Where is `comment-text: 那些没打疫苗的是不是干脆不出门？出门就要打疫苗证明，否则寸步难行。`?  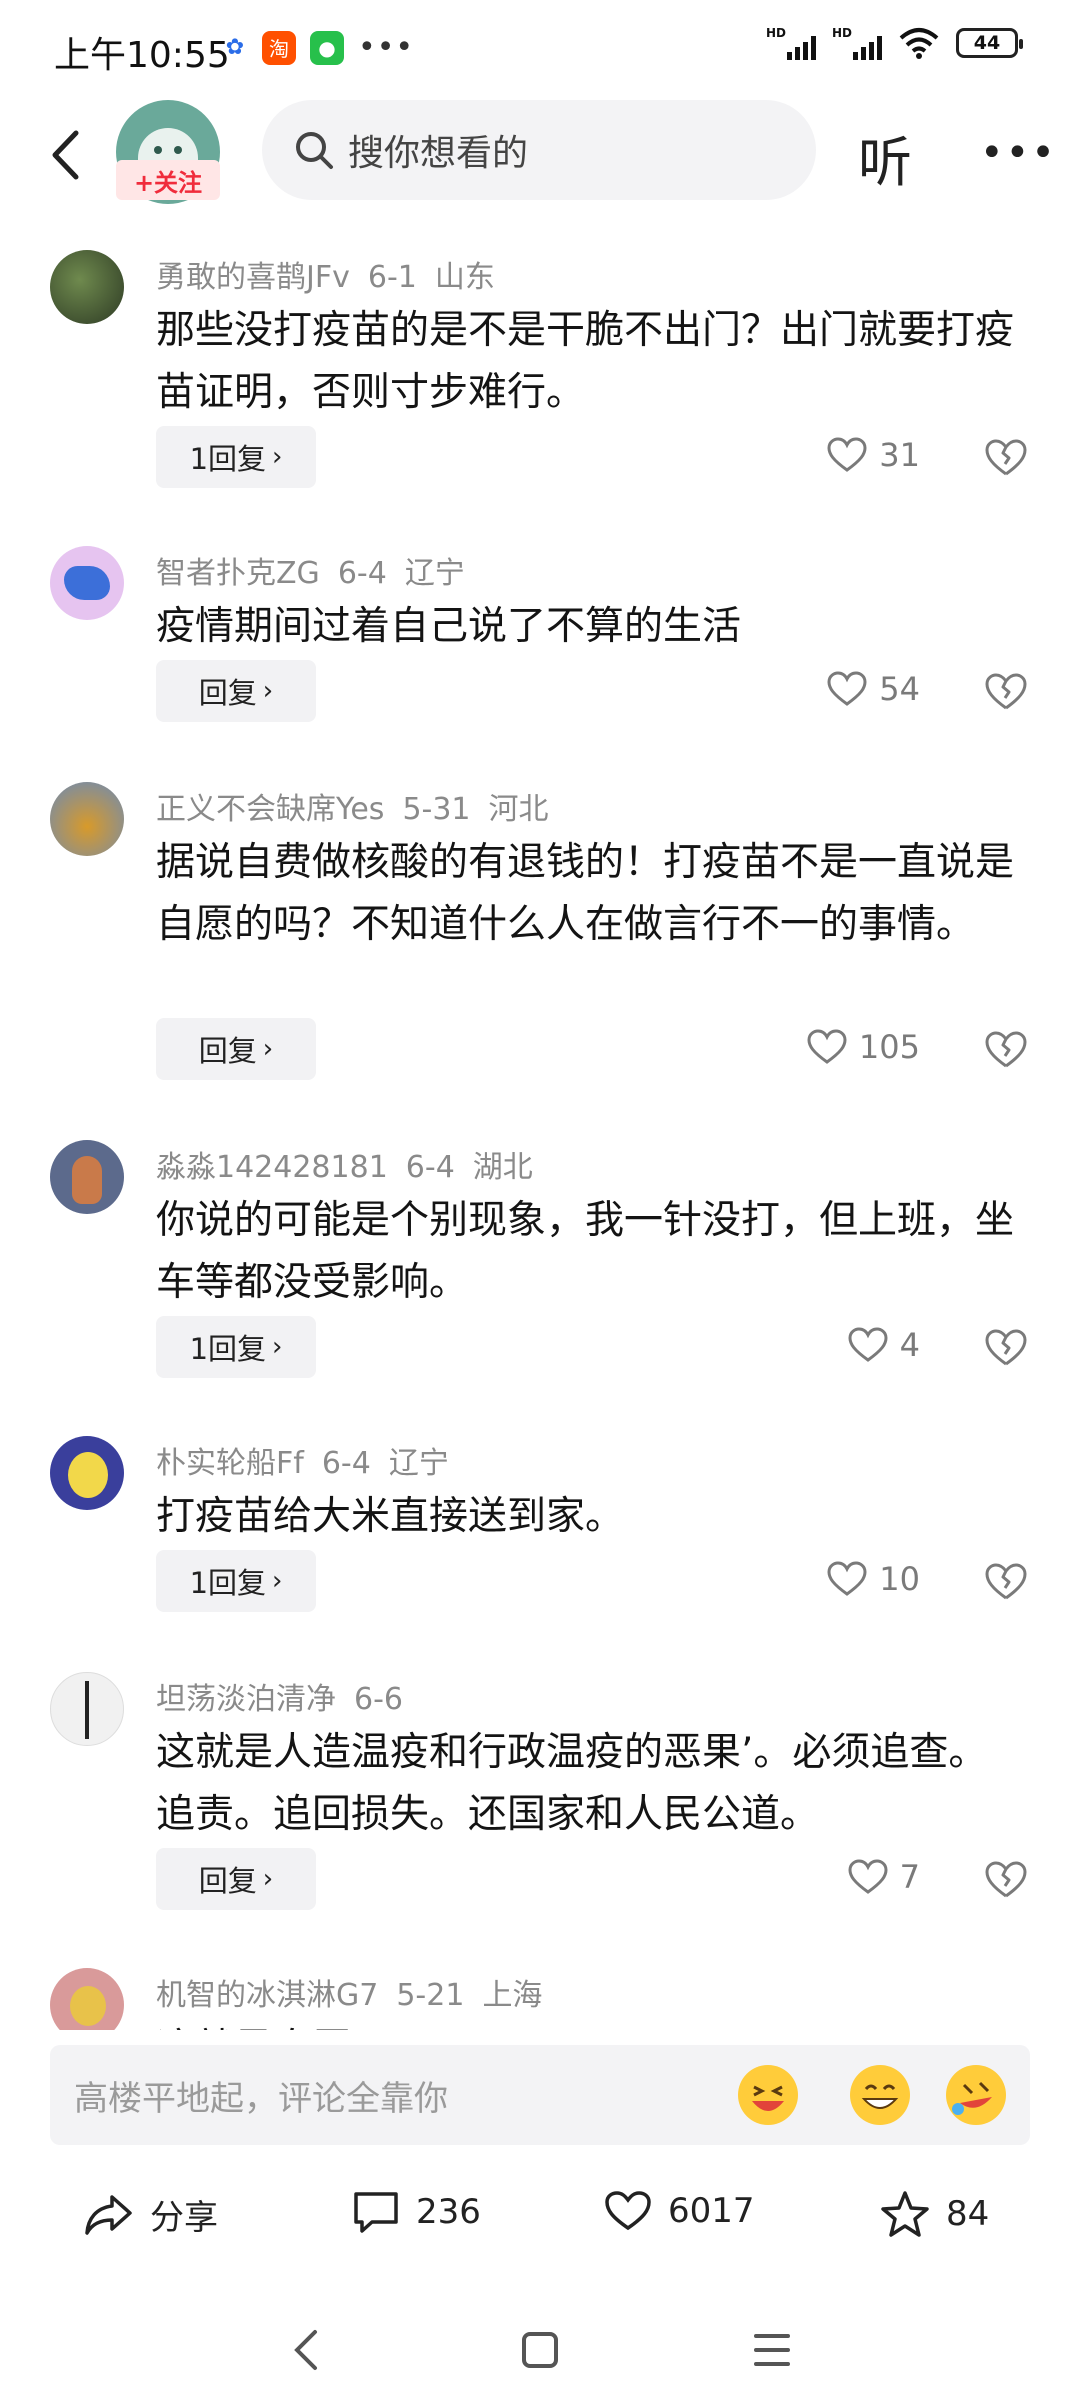
comment-text: 那些没打疫苗的是不是干脆不出门？出门就要打疫苗证明，否则寸步难行。 is located at coordinates (585, 361).